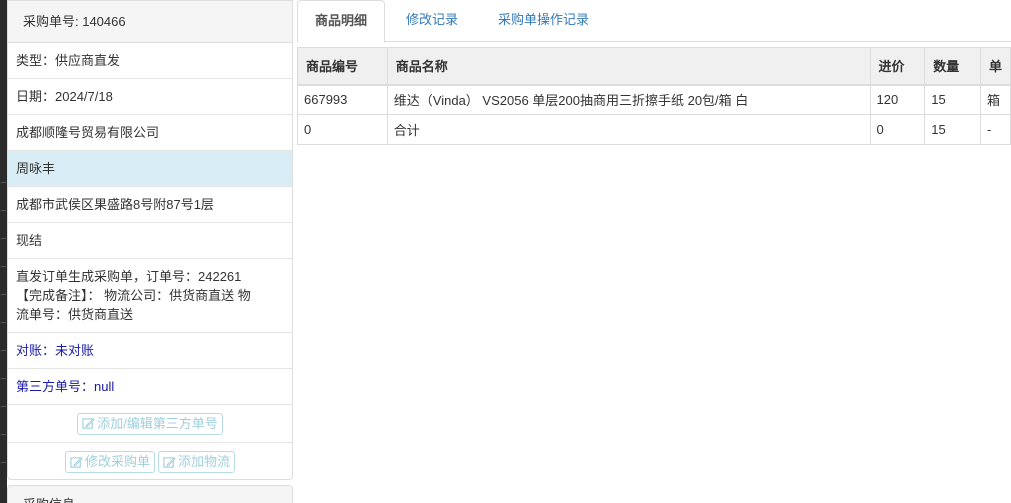  I want to click on third-party-actions: 添加/编辑第三方单号, so click(150, 424).